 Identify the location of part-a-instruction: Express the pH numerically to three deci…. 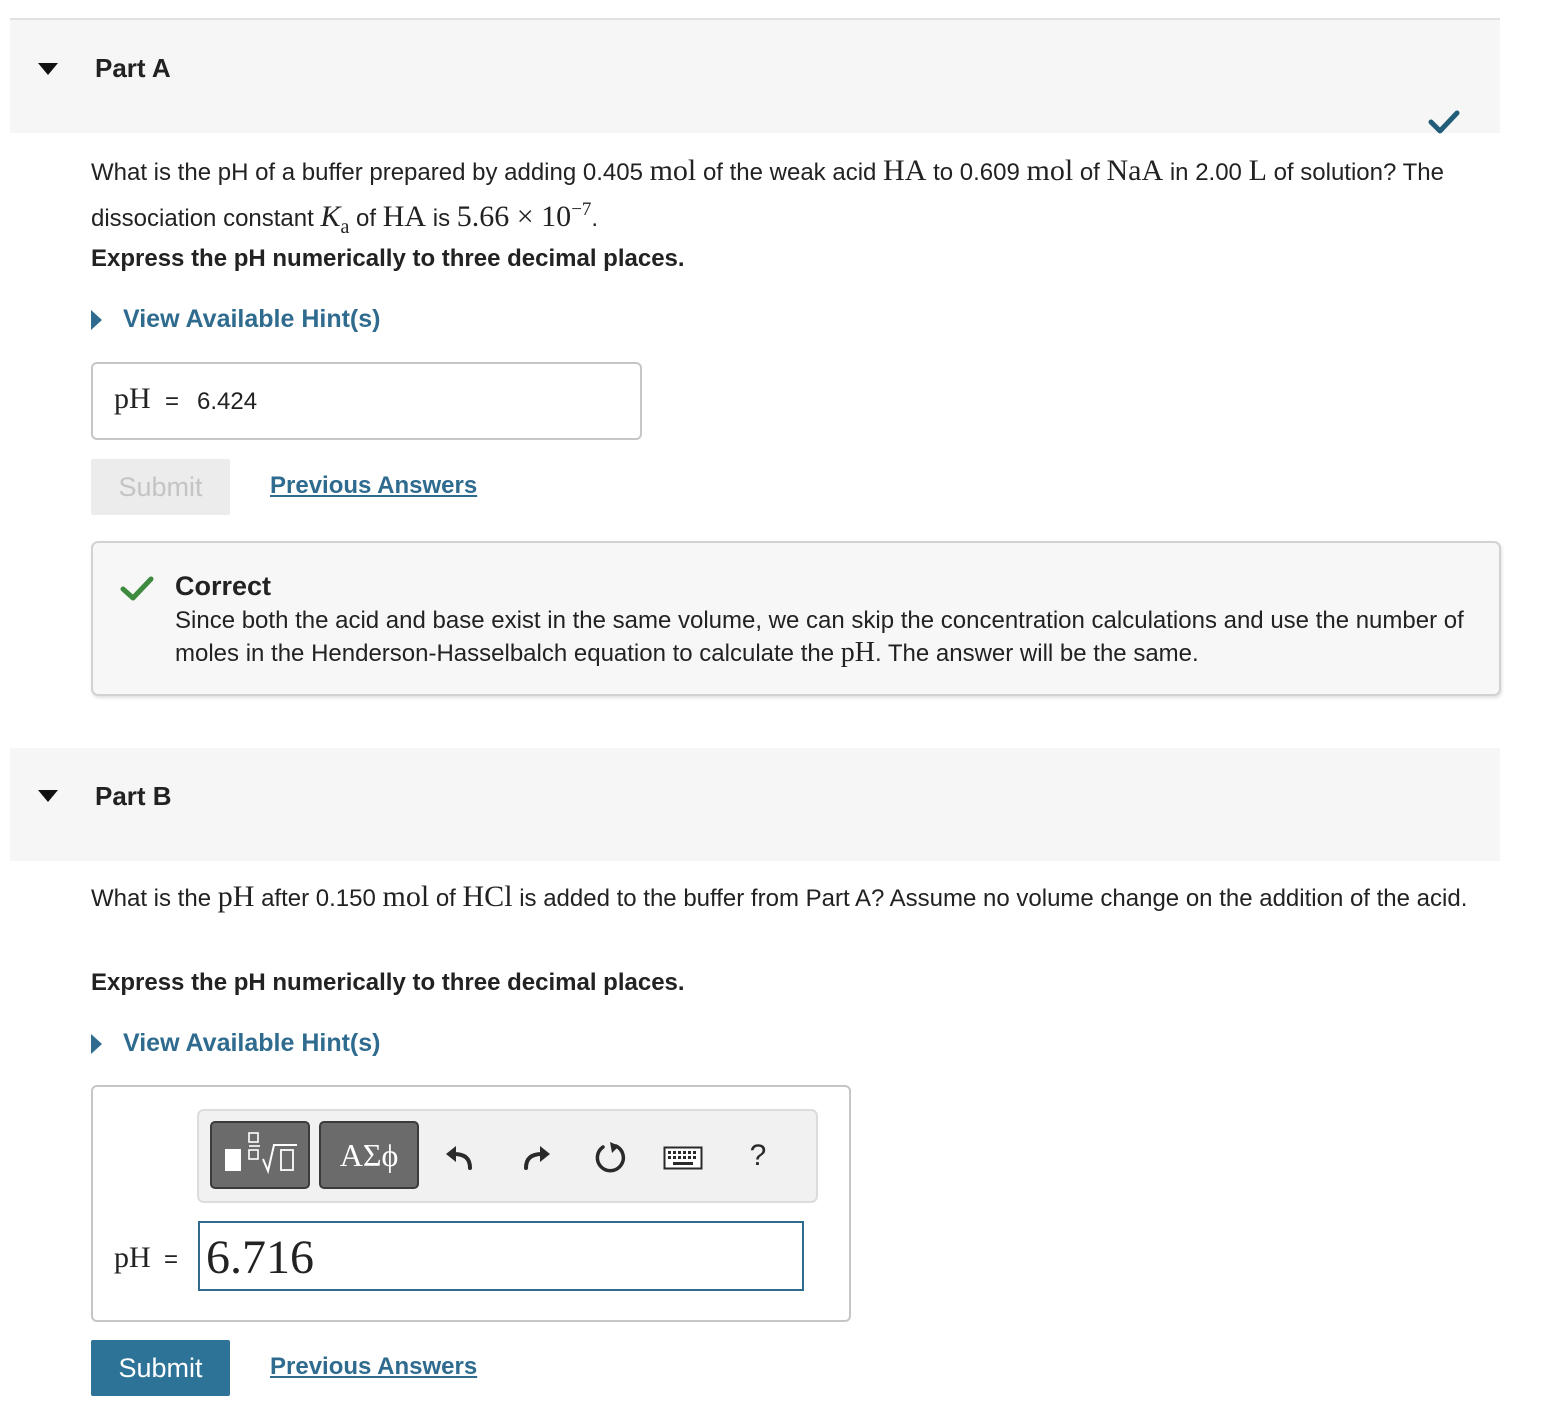
(388, 258).